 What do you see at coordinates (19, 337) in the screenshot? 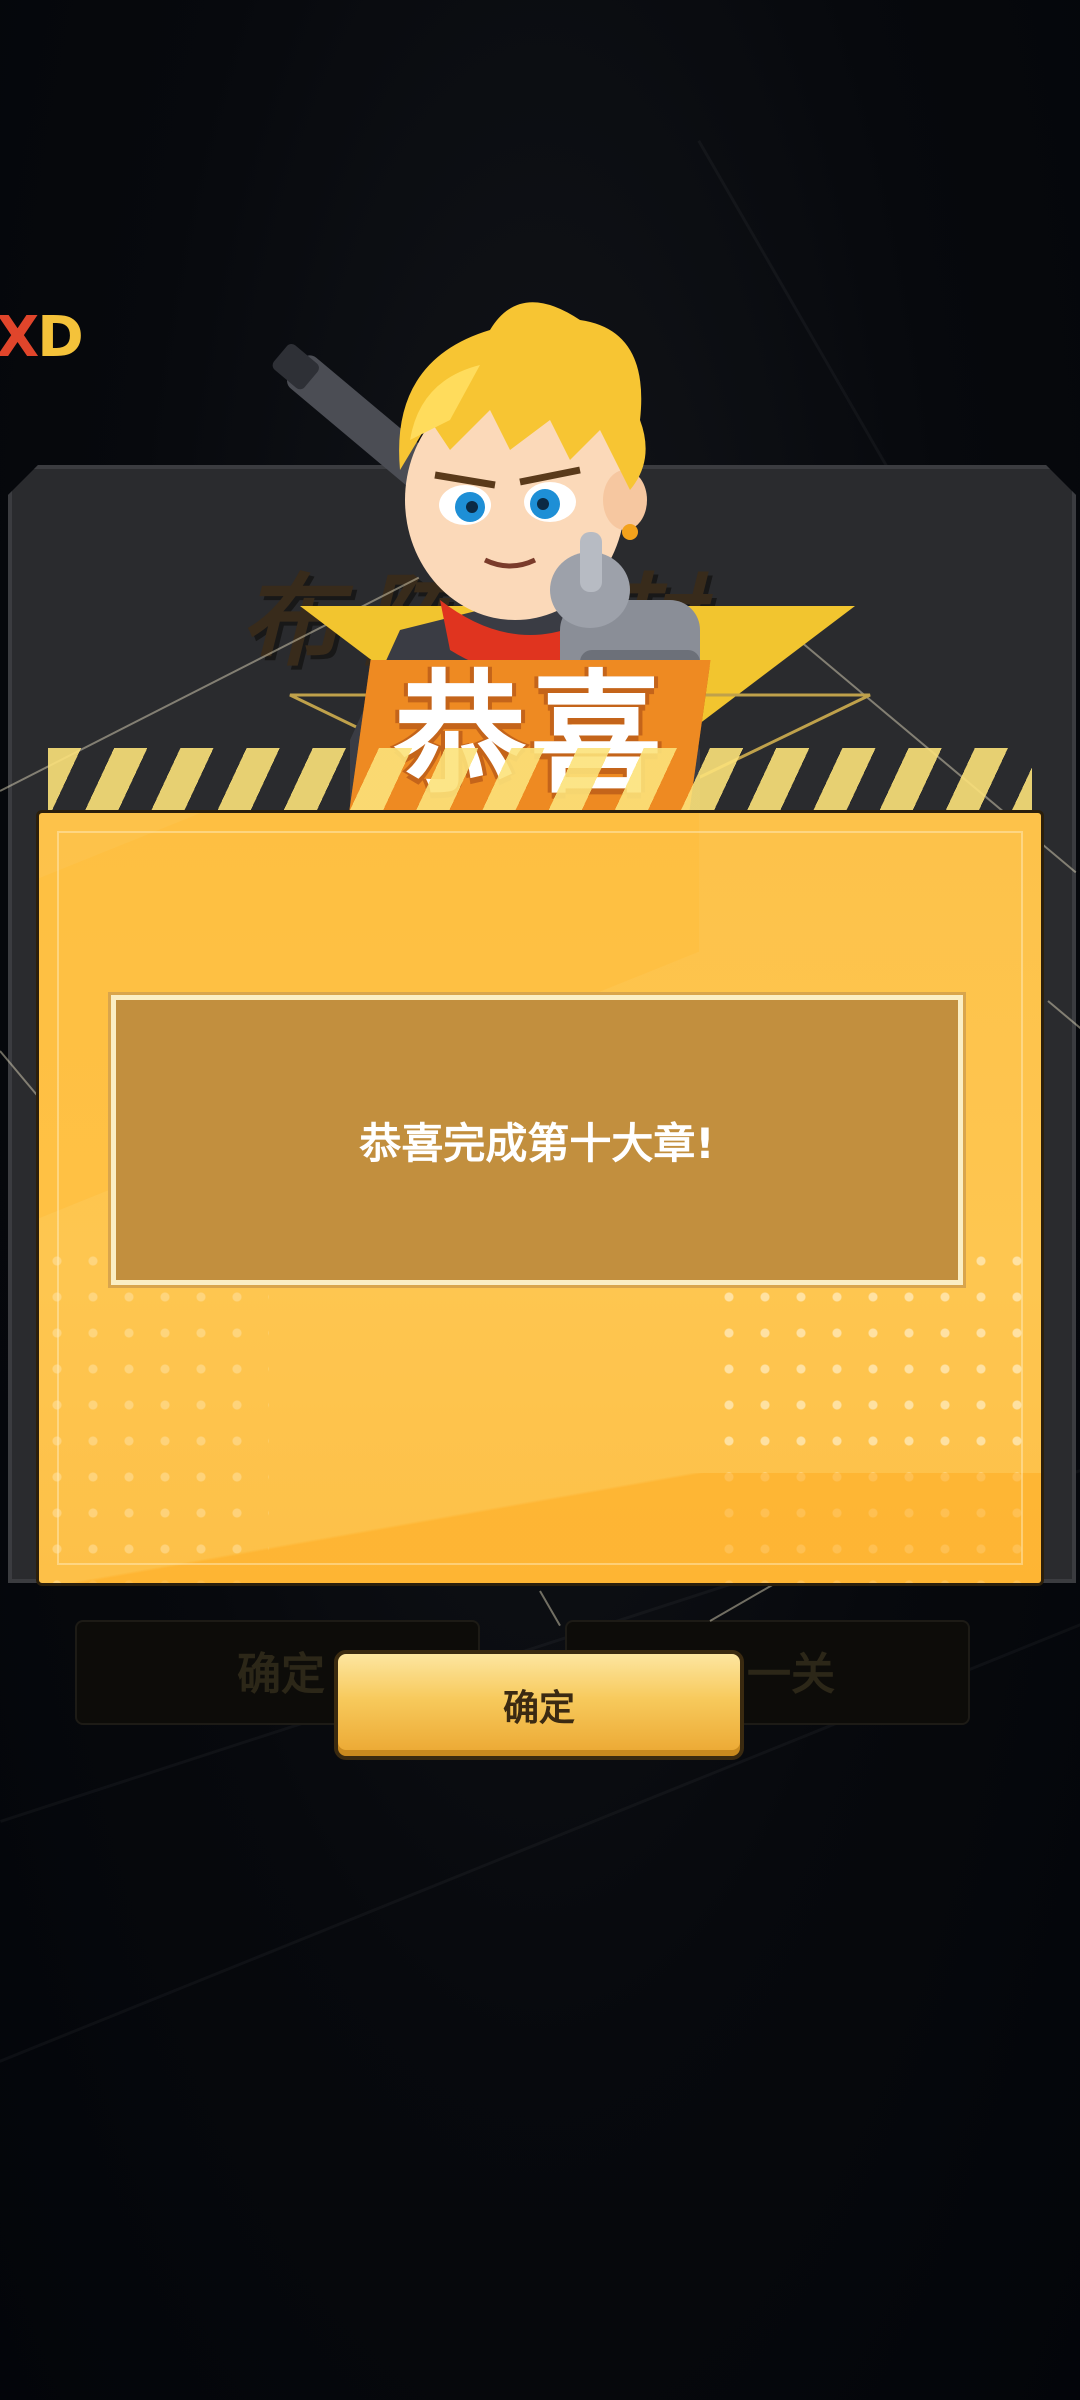
I see `corner-logo-part1: X` at bounding box center [19, 337].